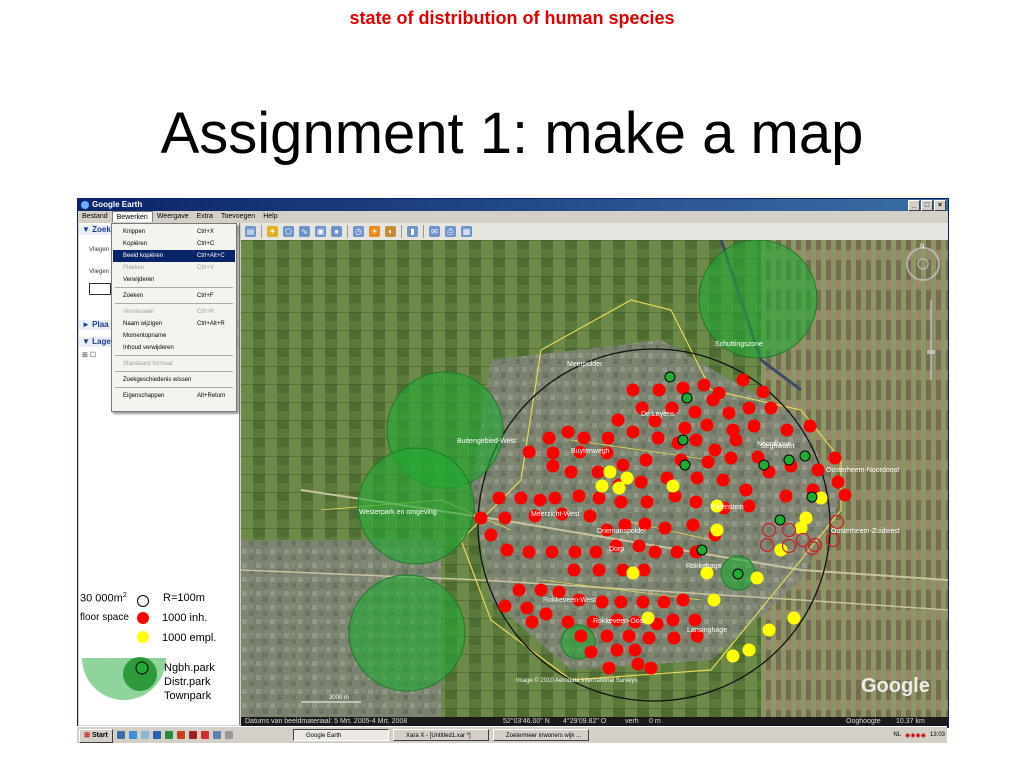 This screenshot has height=768, width=1024. Describe the element at coordinates (148, 348) in the screenshot. I see `menu-item-label: Inhoud verwijderen` at that location.